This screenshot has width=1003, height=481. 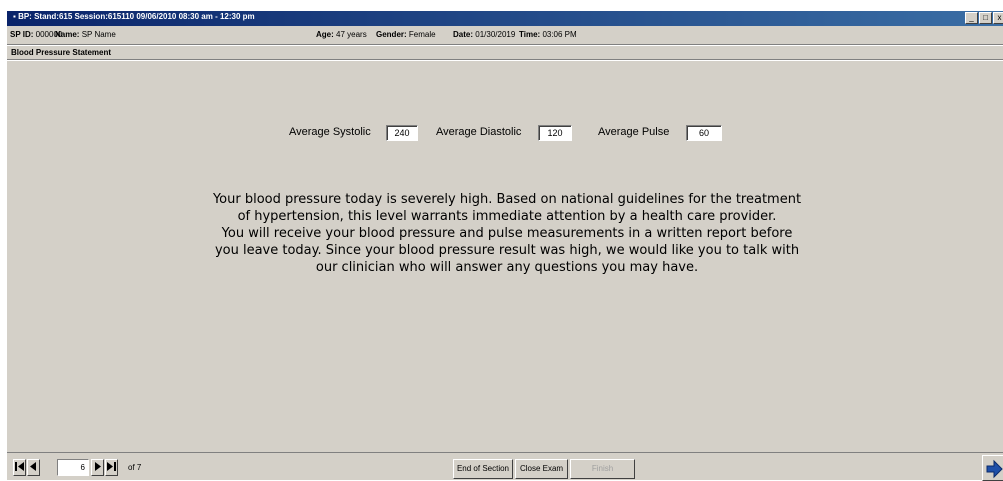 I want to click on sp-name: Name: SP Name, so click(x=85, y=34).